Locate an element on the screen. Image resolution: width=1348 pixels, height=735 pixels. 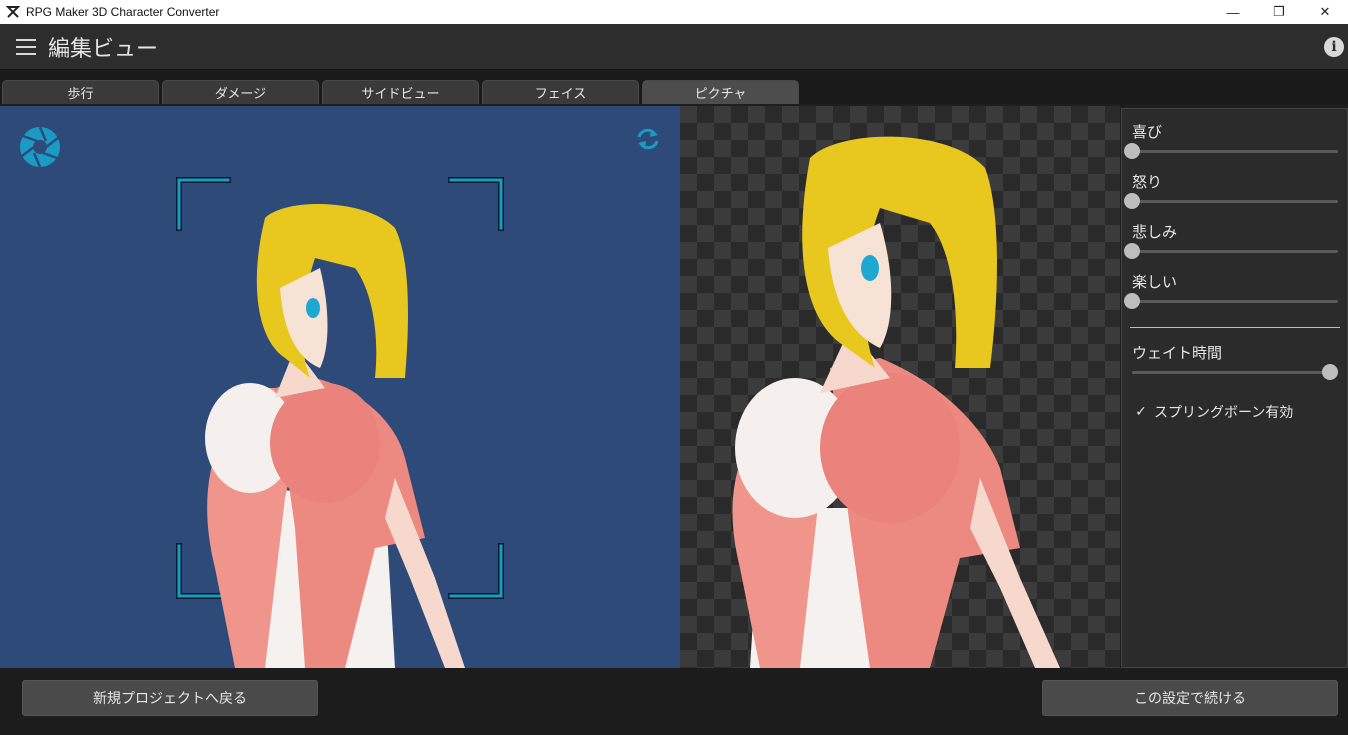
character-model is located at coordinates (340, 433).